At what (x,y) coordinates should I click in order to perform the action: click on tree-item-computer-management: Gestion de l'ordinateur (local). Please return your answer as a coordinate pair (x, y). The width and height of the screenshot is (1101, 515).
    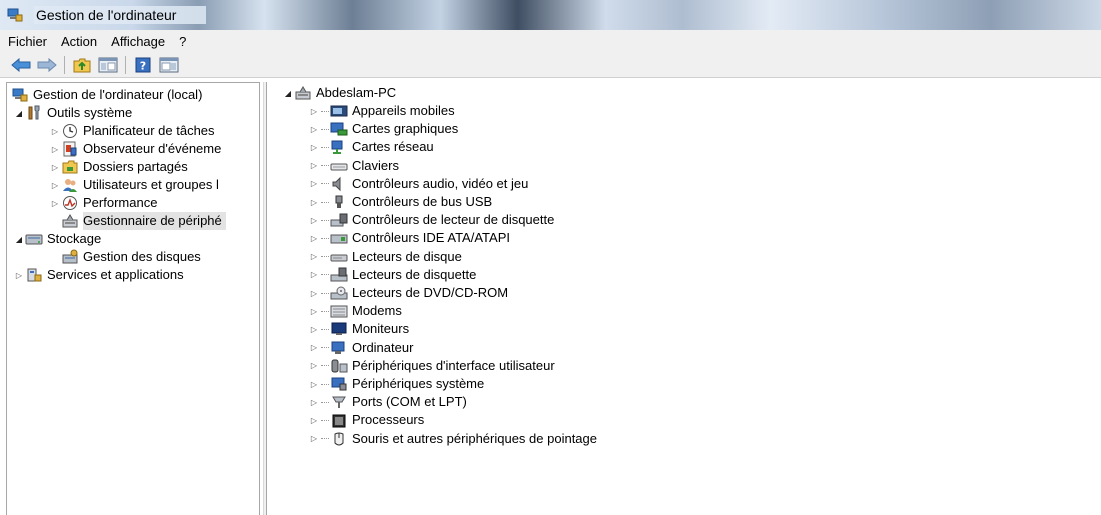
    Looking at the image, I should click on (106, 95).